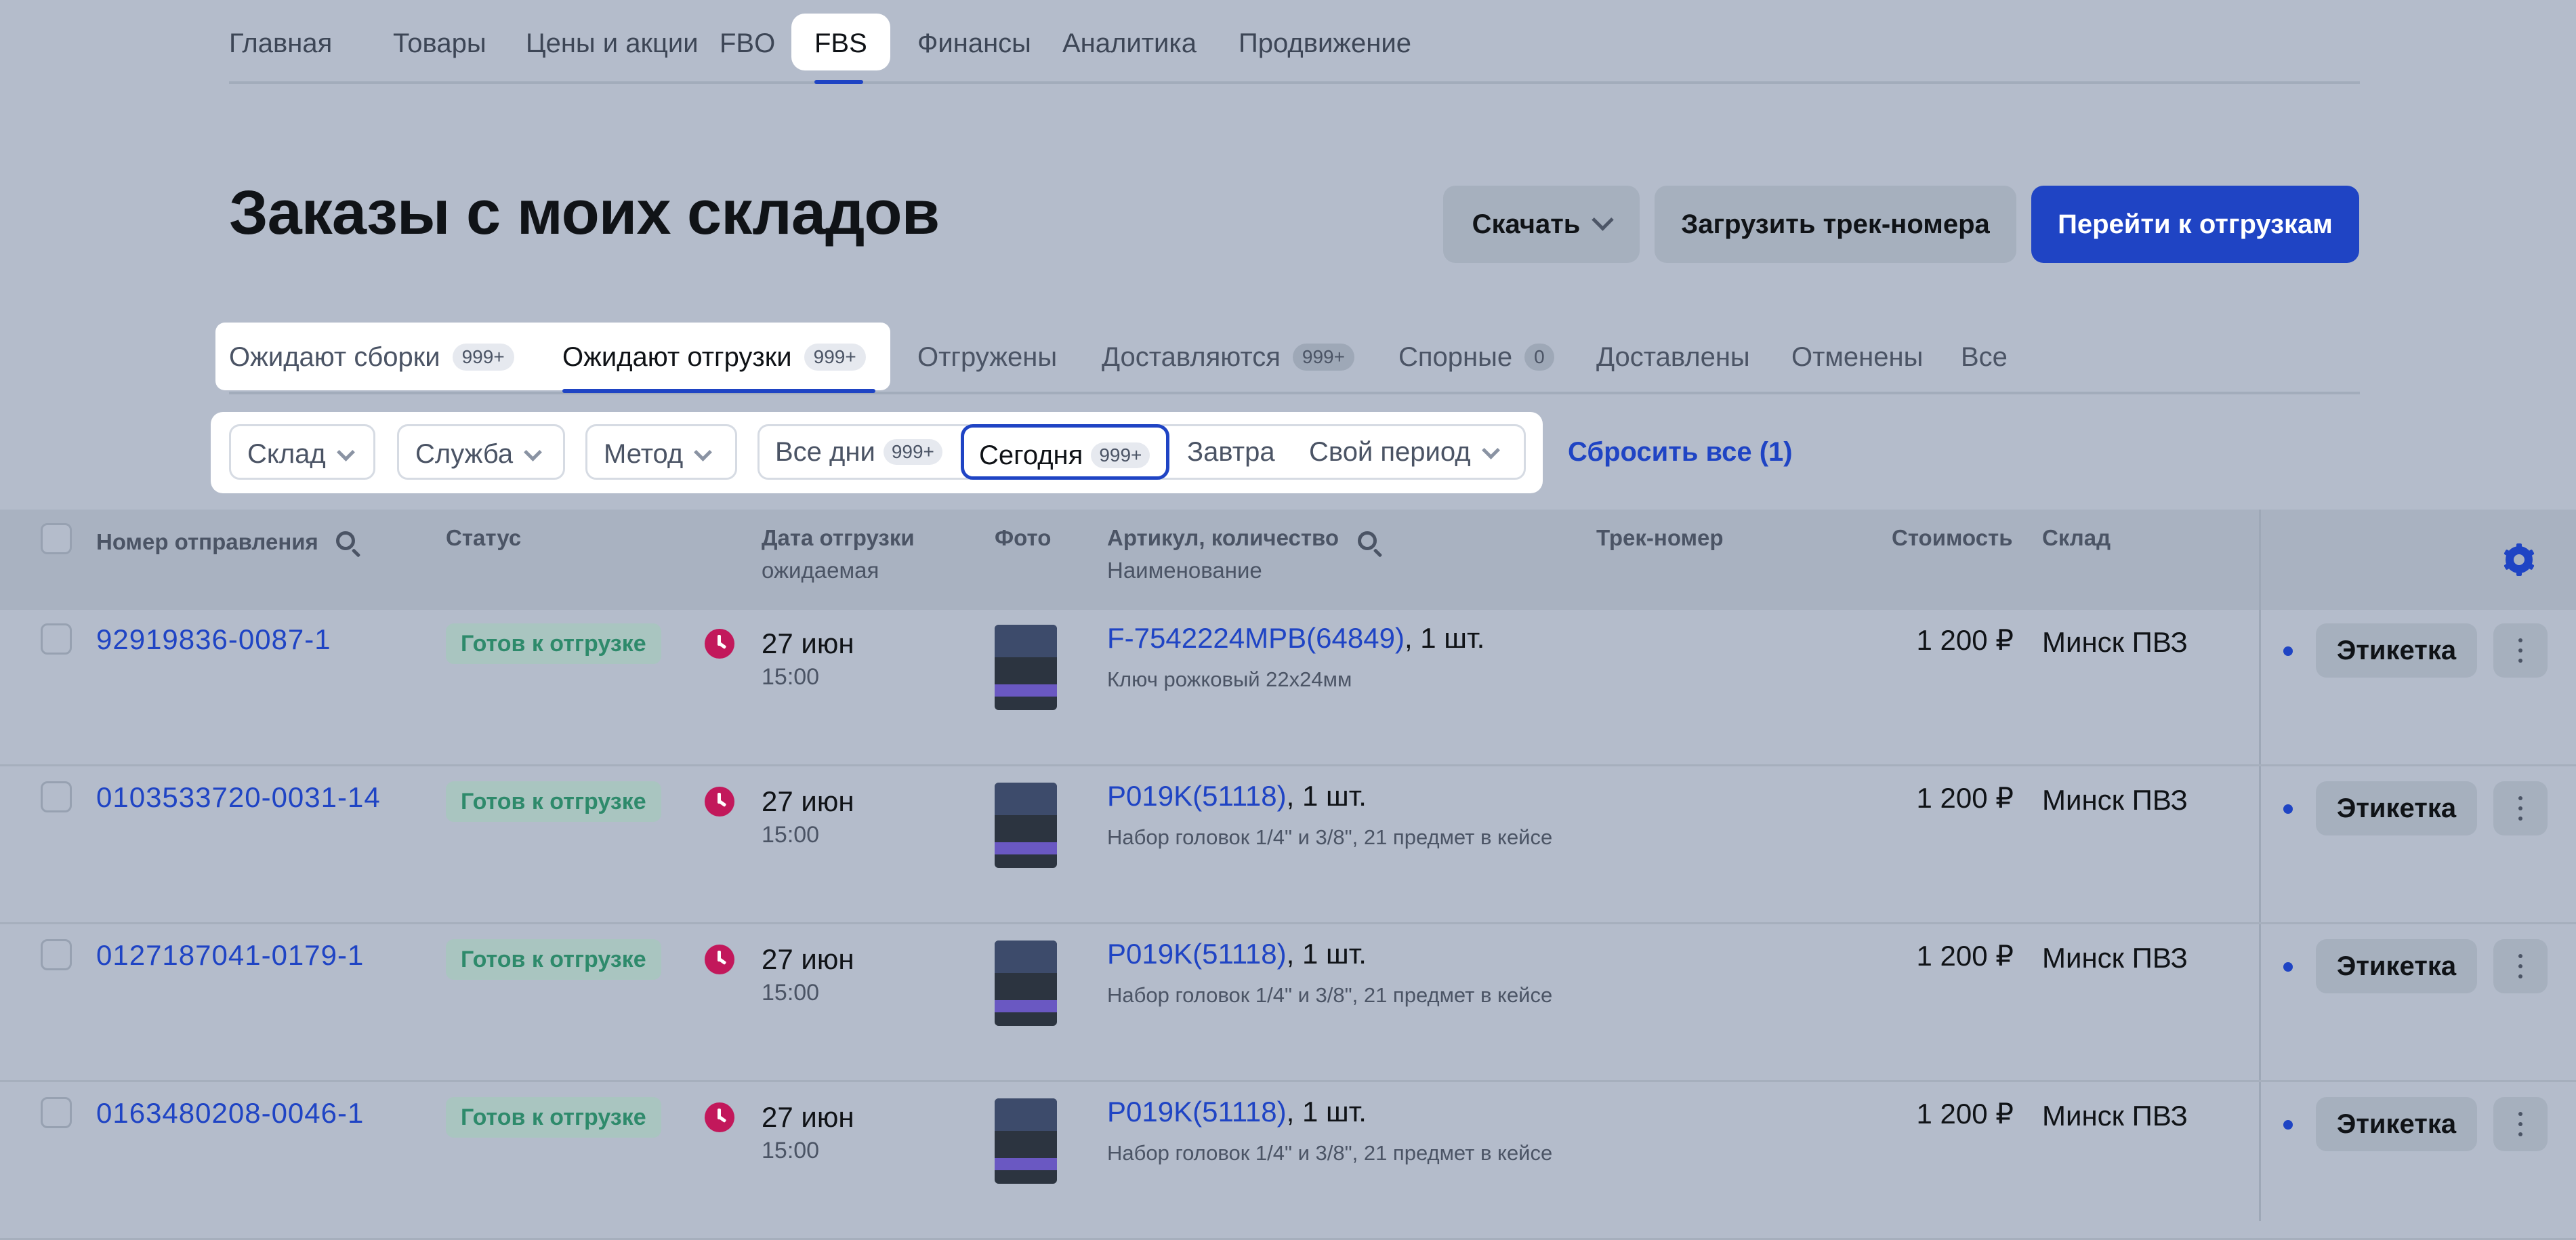  Describe the element at coordinates (747, 42) in the screenshot. I see `nav-item-fbo: FBO` at that location.